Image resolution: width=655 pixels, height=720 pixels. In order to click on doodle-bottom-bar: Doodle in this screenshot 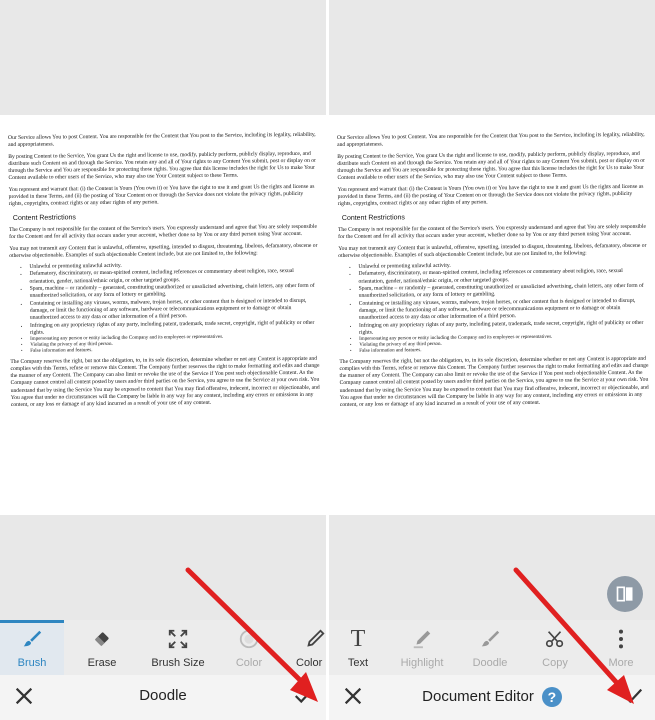, I will do `click(163, 697)`.